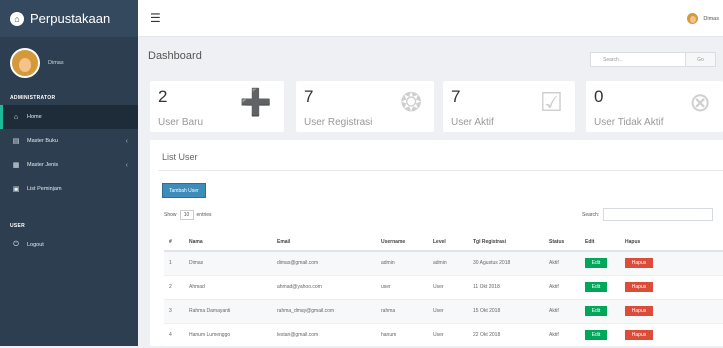 The width and height of the screenshot is (723, 348). I want to click on cell-username: user, so click(402, 287).